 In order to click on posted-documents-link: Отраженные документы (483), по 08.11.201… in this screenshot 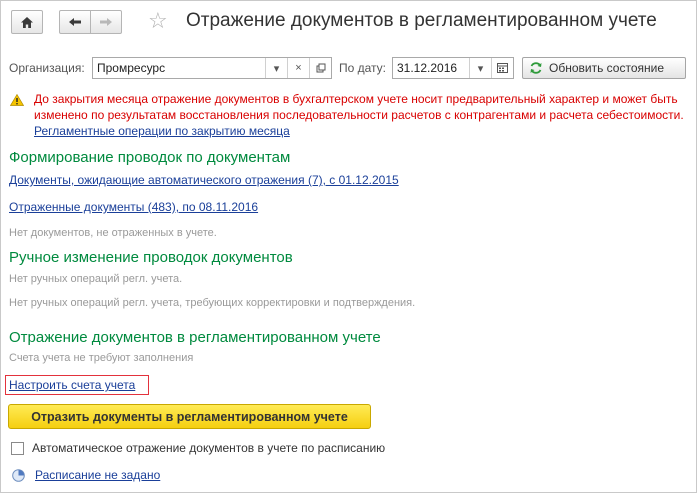, I will do `click(133, 207)`.